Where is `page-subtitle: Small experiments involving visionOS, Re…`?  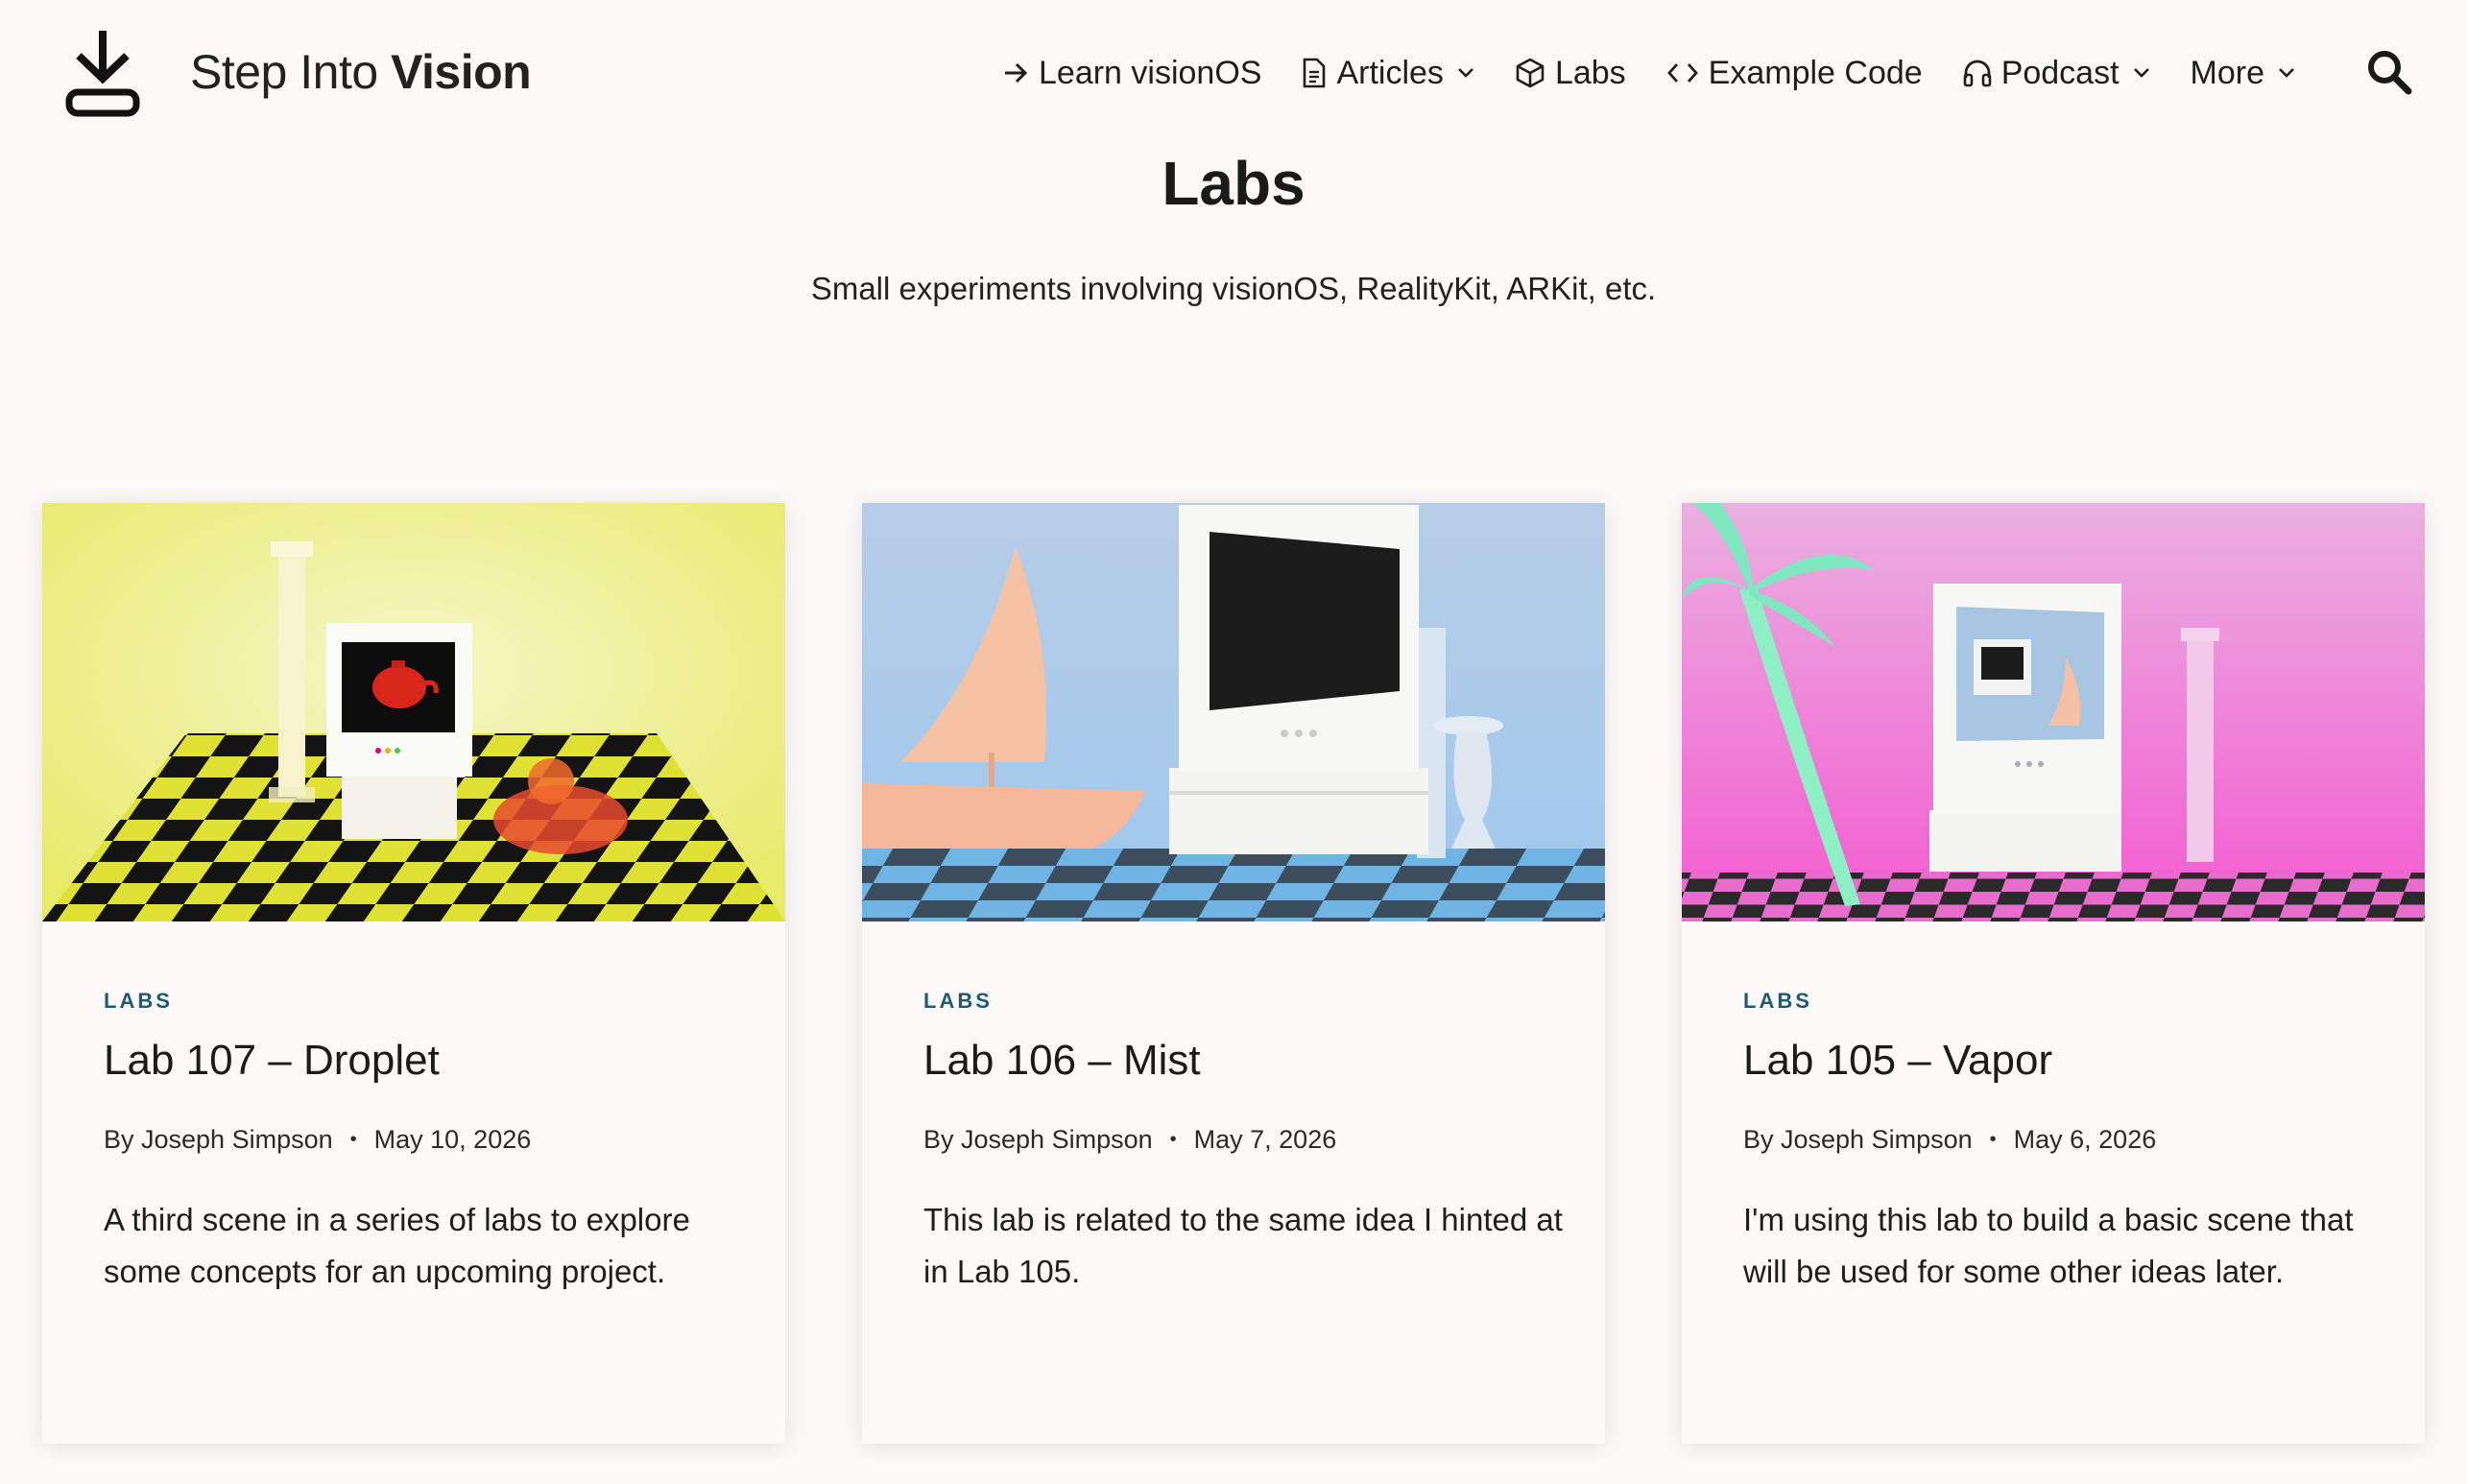
page-subtitle: Small experiments involving visionOS, Re… is located at coordinates (1233, 288).